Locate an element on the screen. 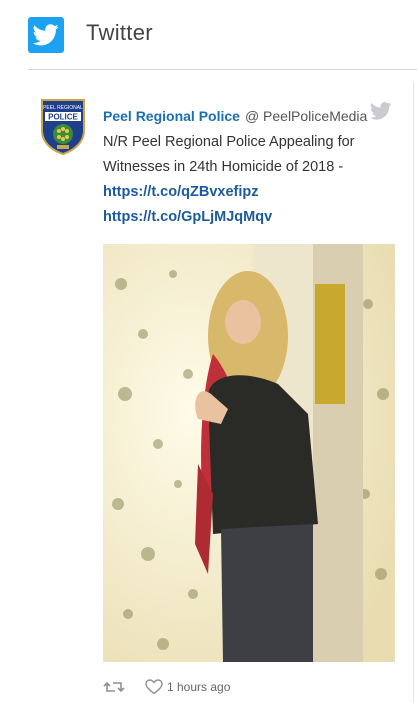 Image resolution: width=417 pixels, height=703 pixels. avatar: PEEL REGIONAL POLICE is located at coordinates (63, 126).